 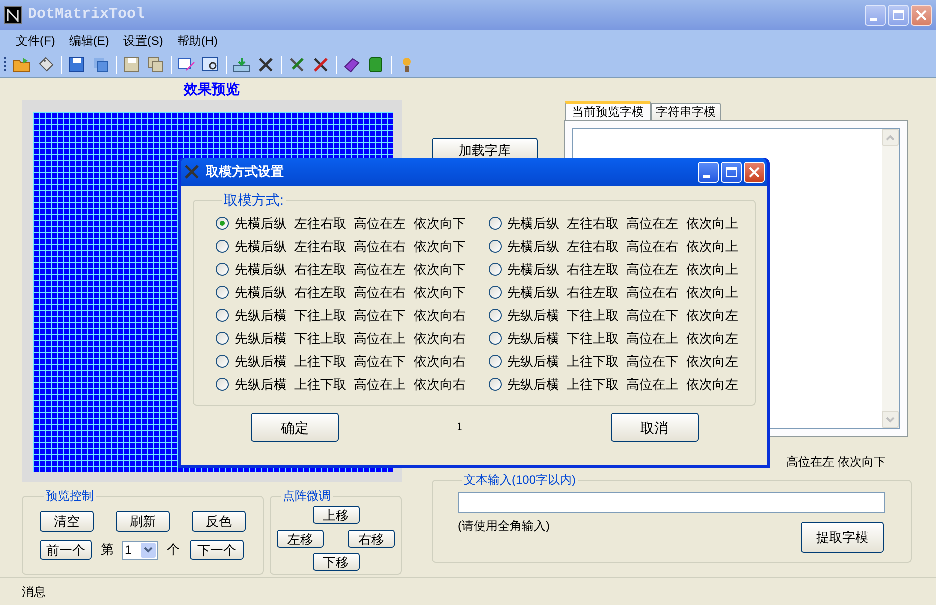 I want to click on group-title: 取模方式:, so click(x=254, y=200).